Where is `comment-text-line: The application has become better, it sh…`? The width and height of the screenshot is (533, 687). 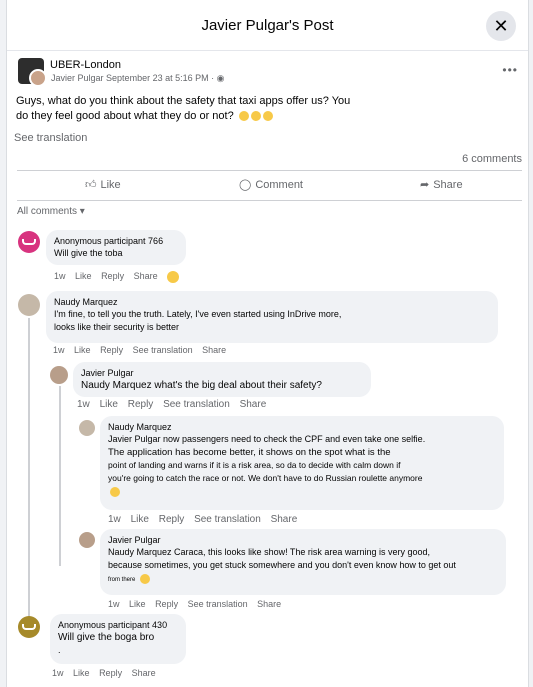 comment-text-line: The application has become better, it sh… is located at coordinates (249, 452).